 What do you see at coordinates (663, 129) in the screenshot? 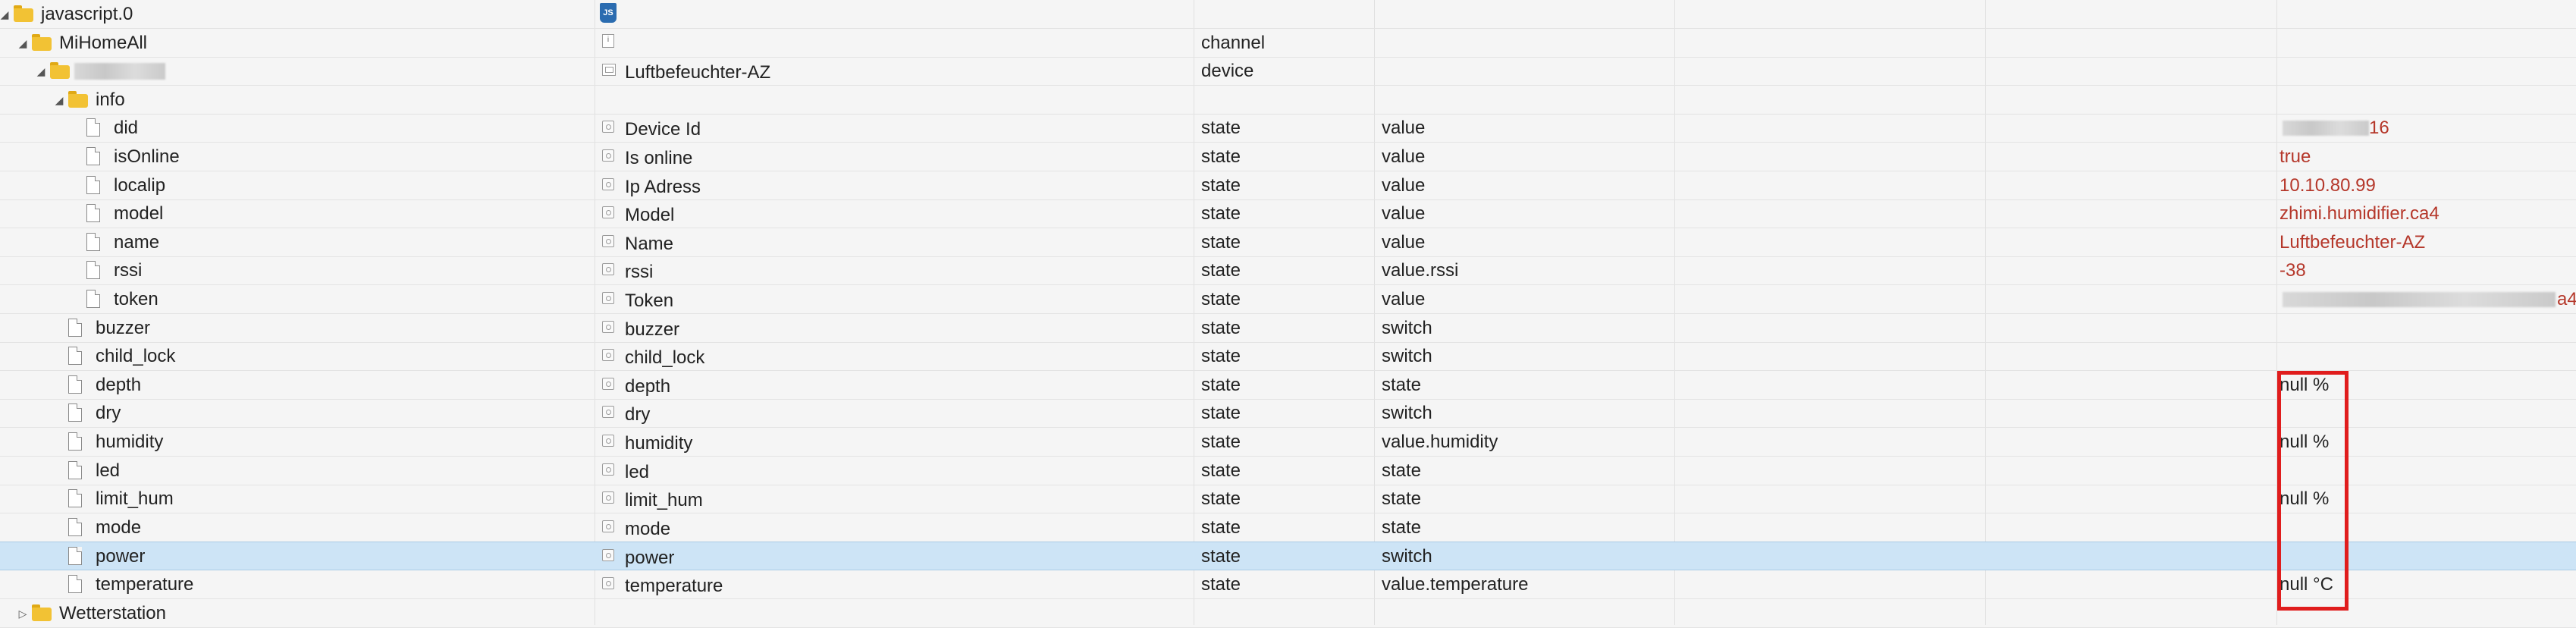
I see `object-name: Device Id` at bounding box center [663, 129].